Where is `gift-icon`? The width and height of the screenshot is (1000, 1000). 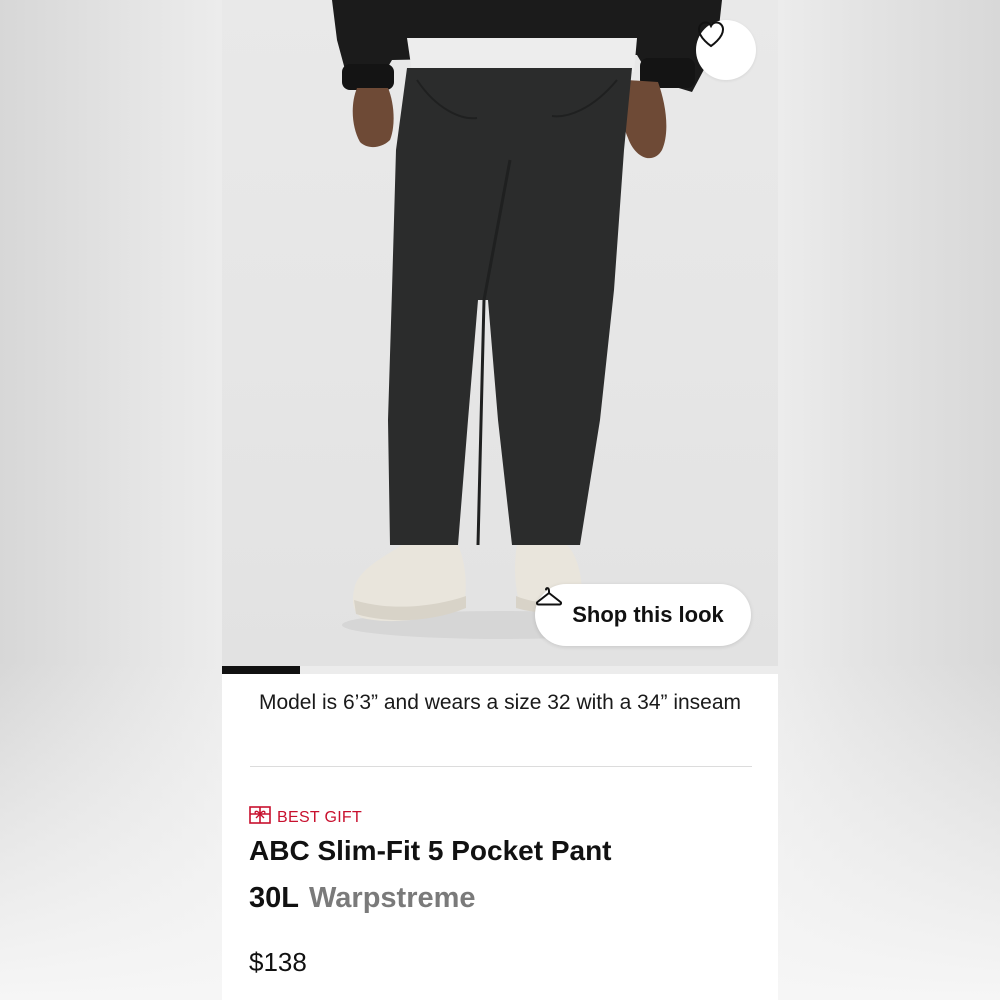 gift-icon is located at coordinates (260, 817).